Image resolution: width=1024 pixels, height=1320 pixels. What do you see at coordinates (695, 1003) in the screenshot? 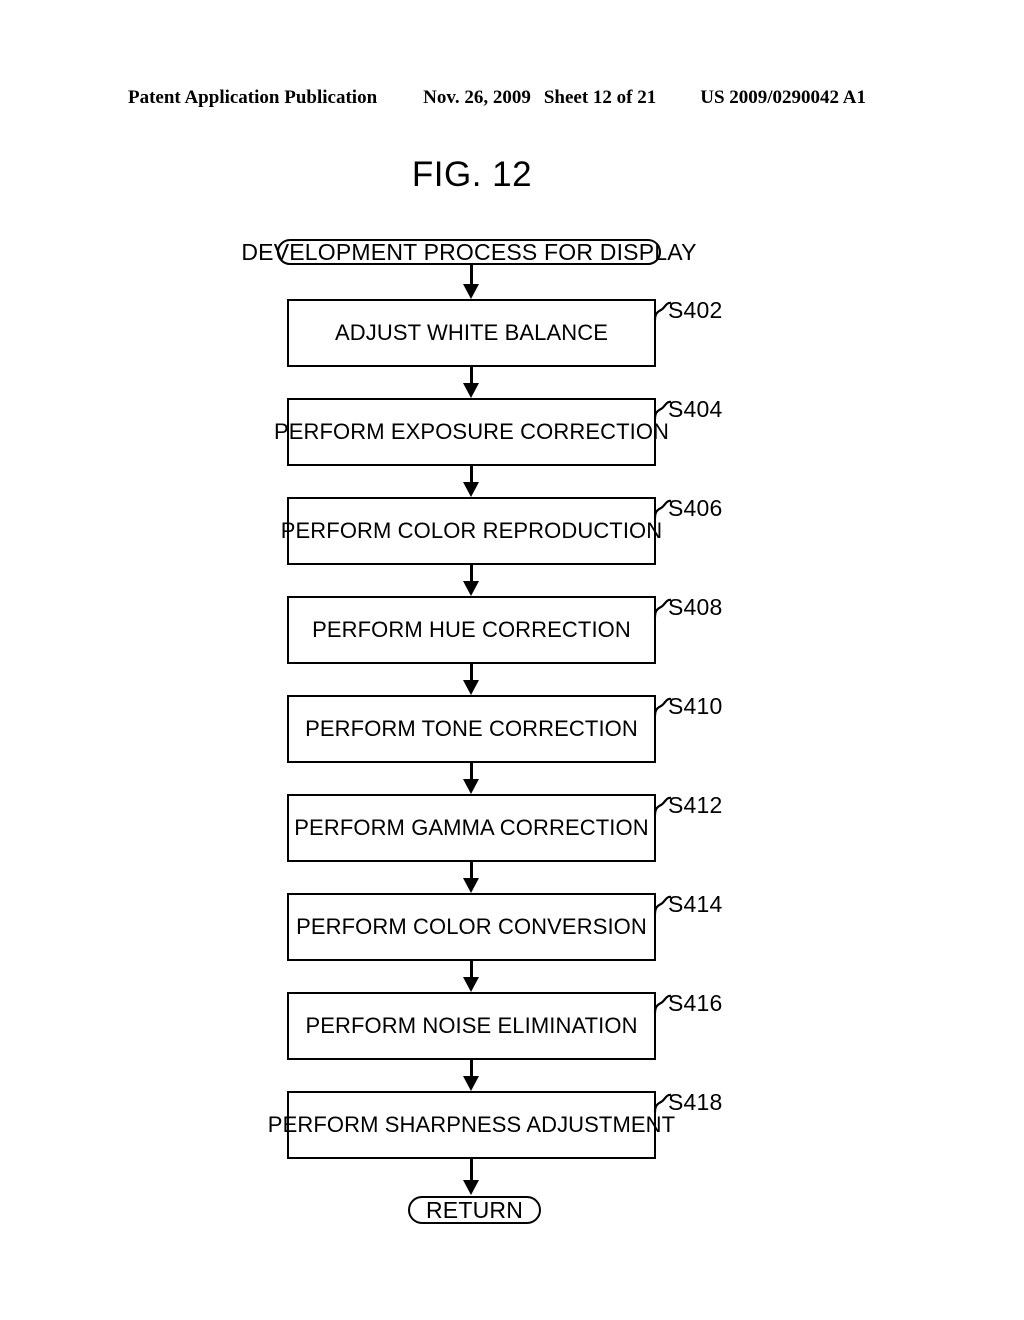
I see `step-reference-s416: S416` at bounding box center [695, 1003].